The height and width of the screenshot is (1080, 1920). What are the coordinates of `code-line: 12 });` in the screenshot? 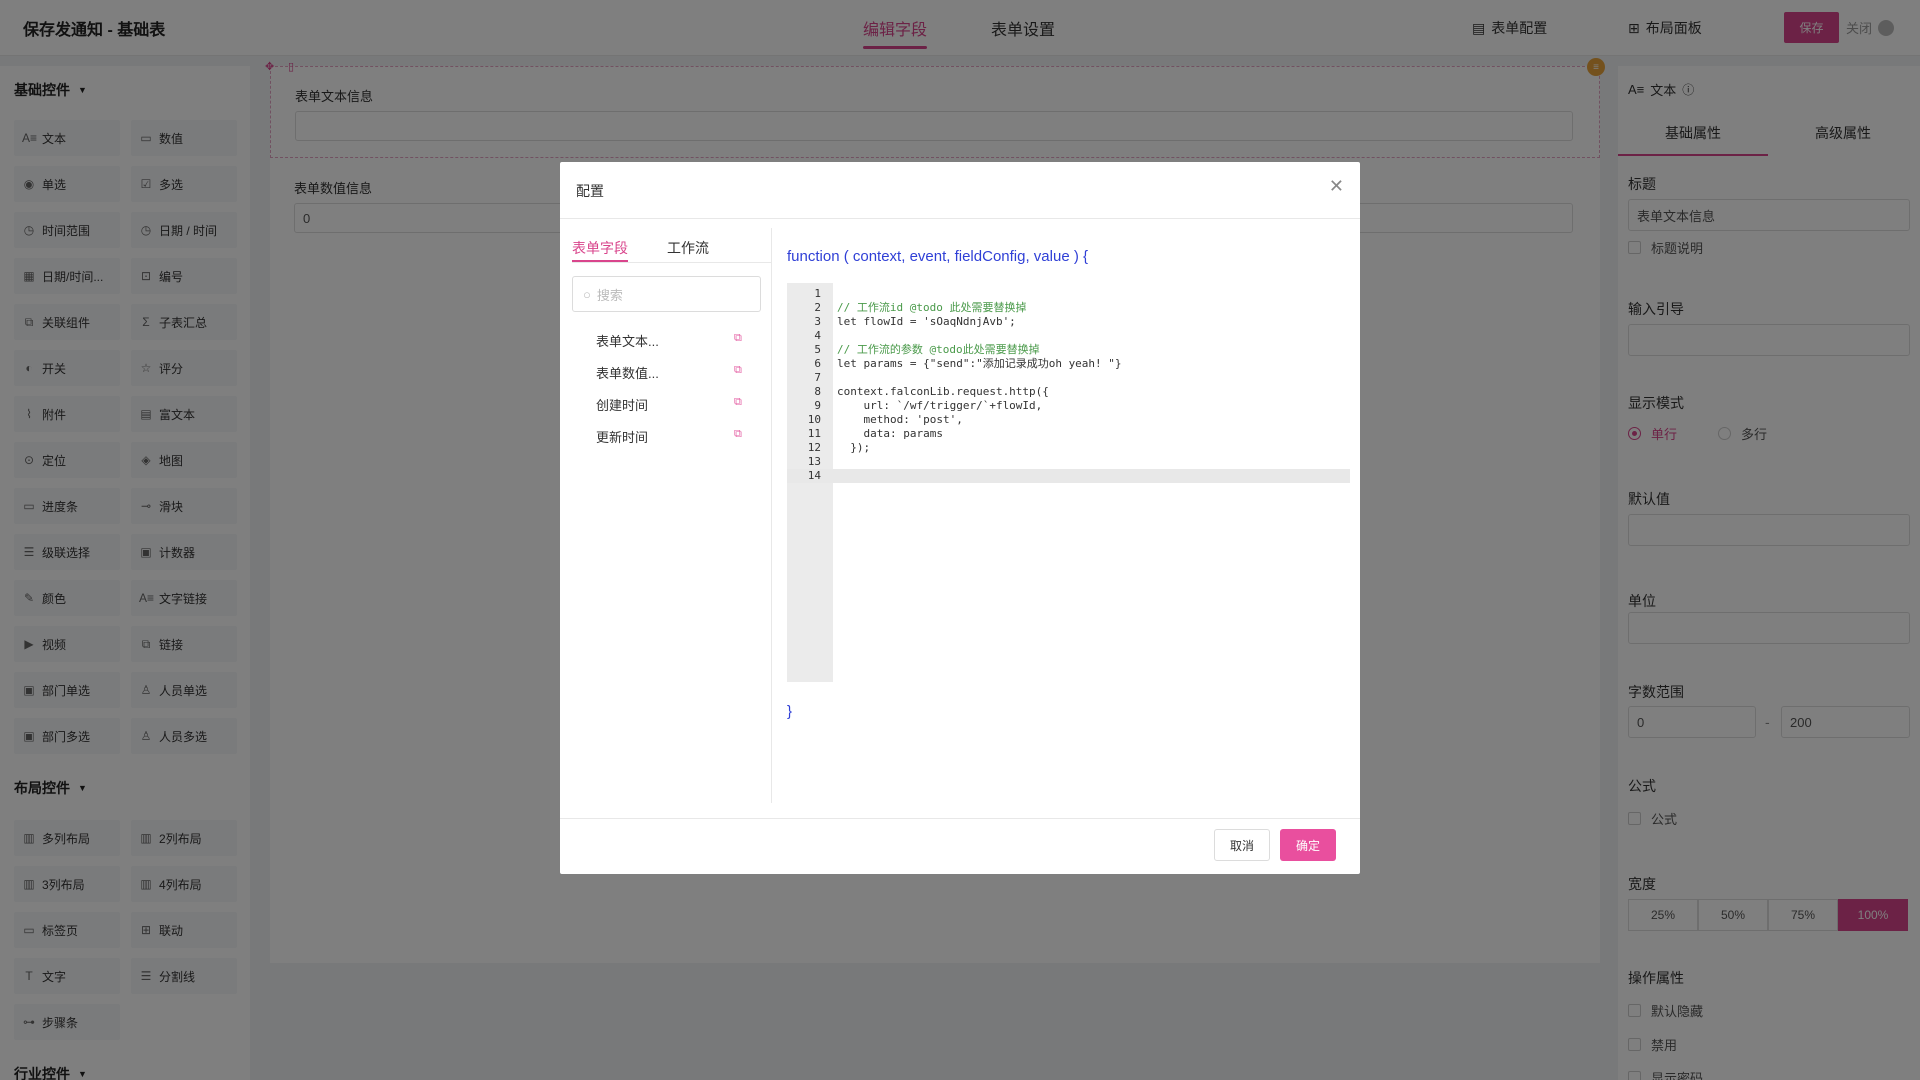 It's located at (1068, 448).